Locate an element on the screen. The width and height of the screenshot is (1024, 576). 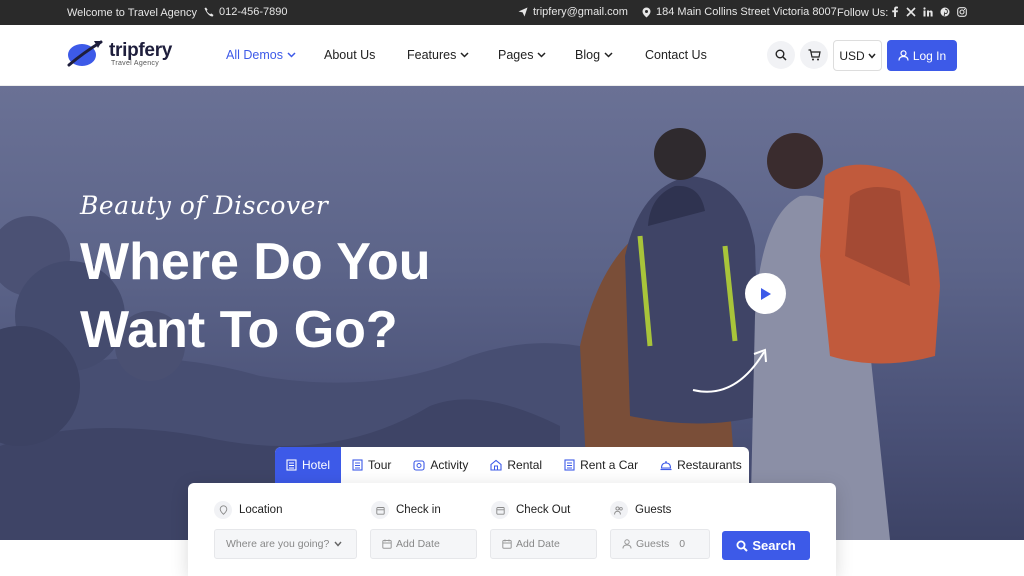
cart-icon is located at coordinates (814, 55).